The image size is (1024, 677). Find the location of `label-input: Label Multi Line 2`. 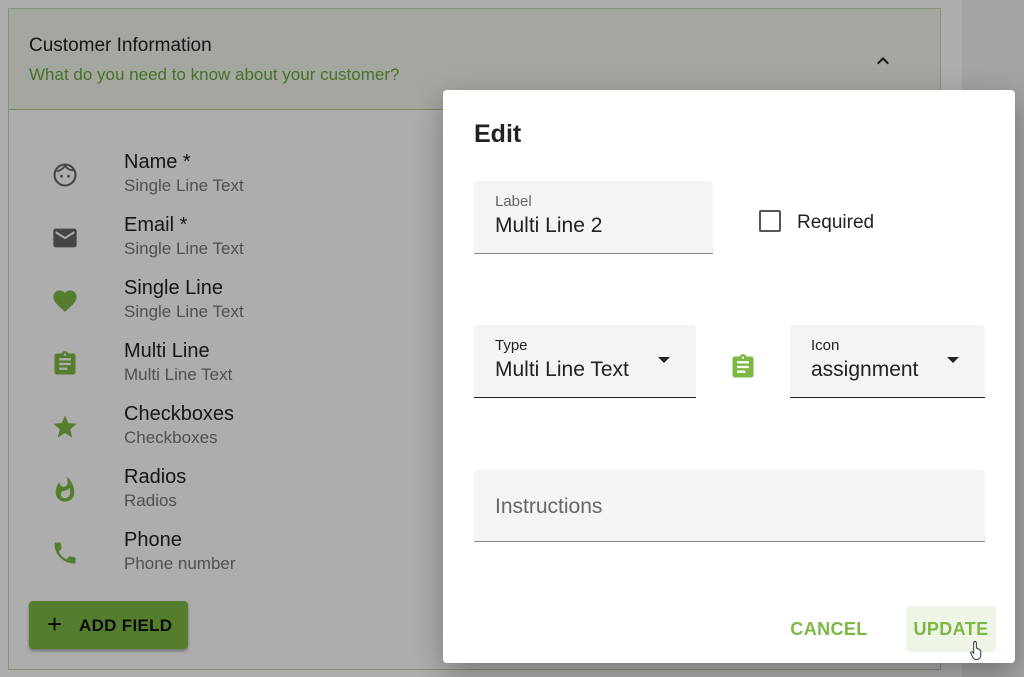

label-input: Label Multi Line 2 is located at coordinates (593, 217).